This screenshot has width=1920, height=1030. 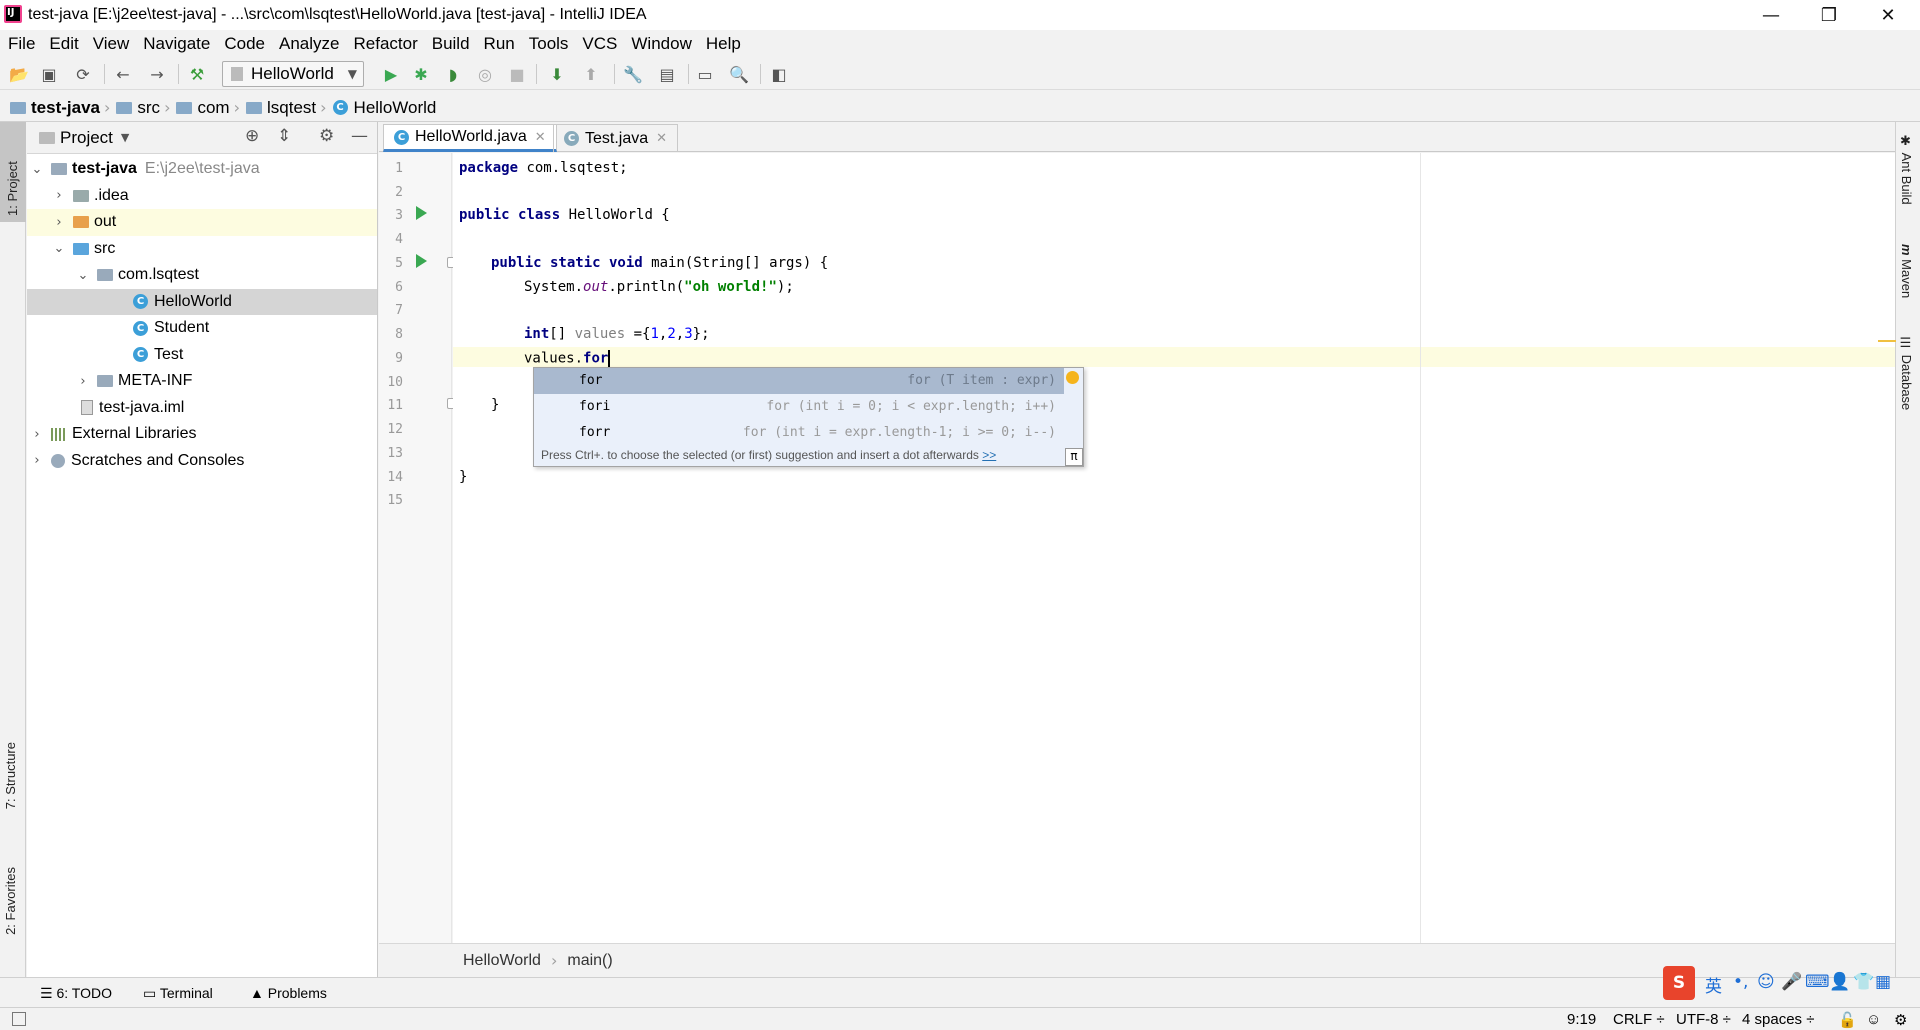 I want to click on warning-marker, so click(x=1887, y=341).